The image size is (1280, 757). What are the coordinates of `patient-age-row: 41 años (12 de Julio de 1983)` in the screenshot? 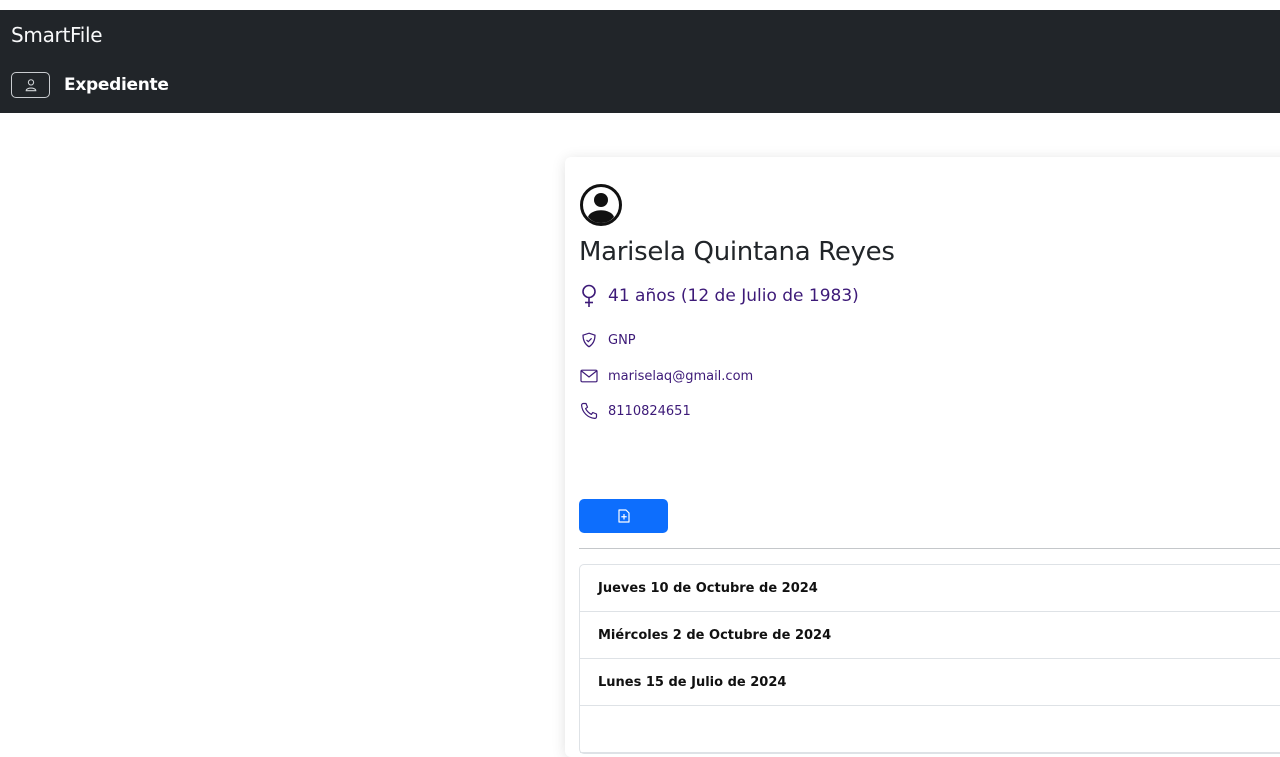 It's located at (719, 295).